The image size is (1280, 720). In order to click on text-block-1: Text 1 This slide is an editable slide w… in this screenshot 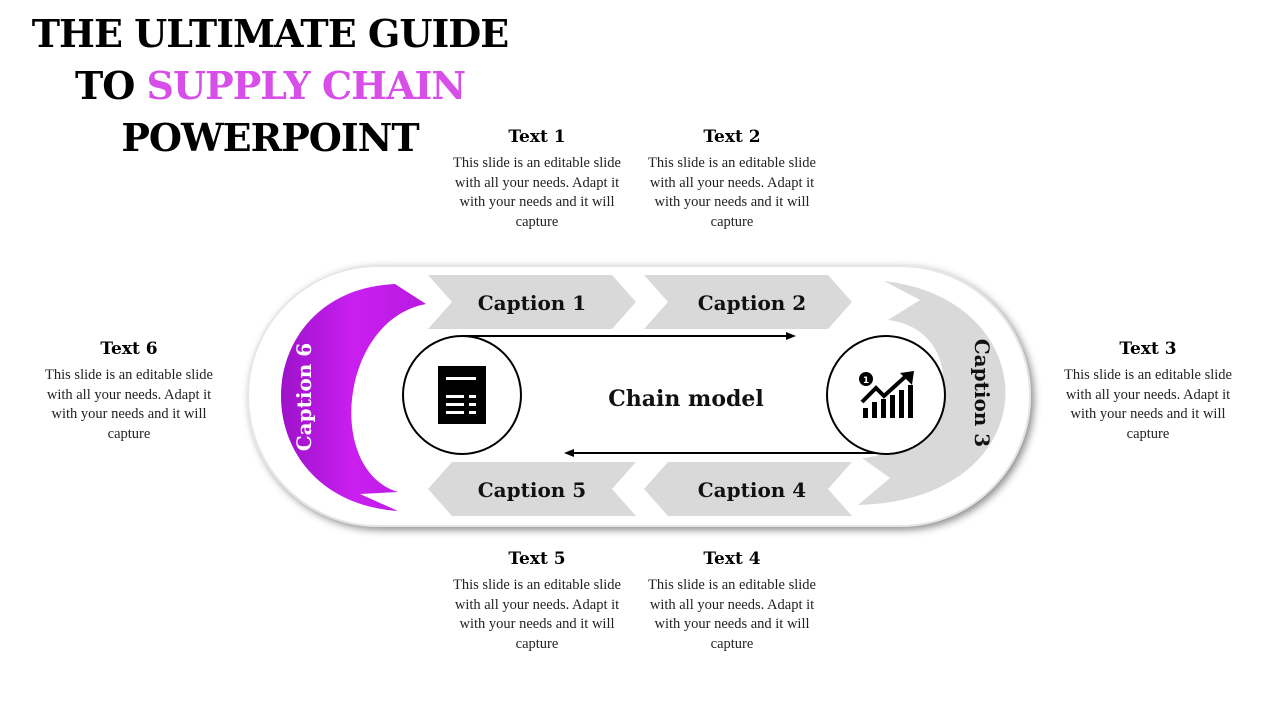, I will do `click(537, 179)`.